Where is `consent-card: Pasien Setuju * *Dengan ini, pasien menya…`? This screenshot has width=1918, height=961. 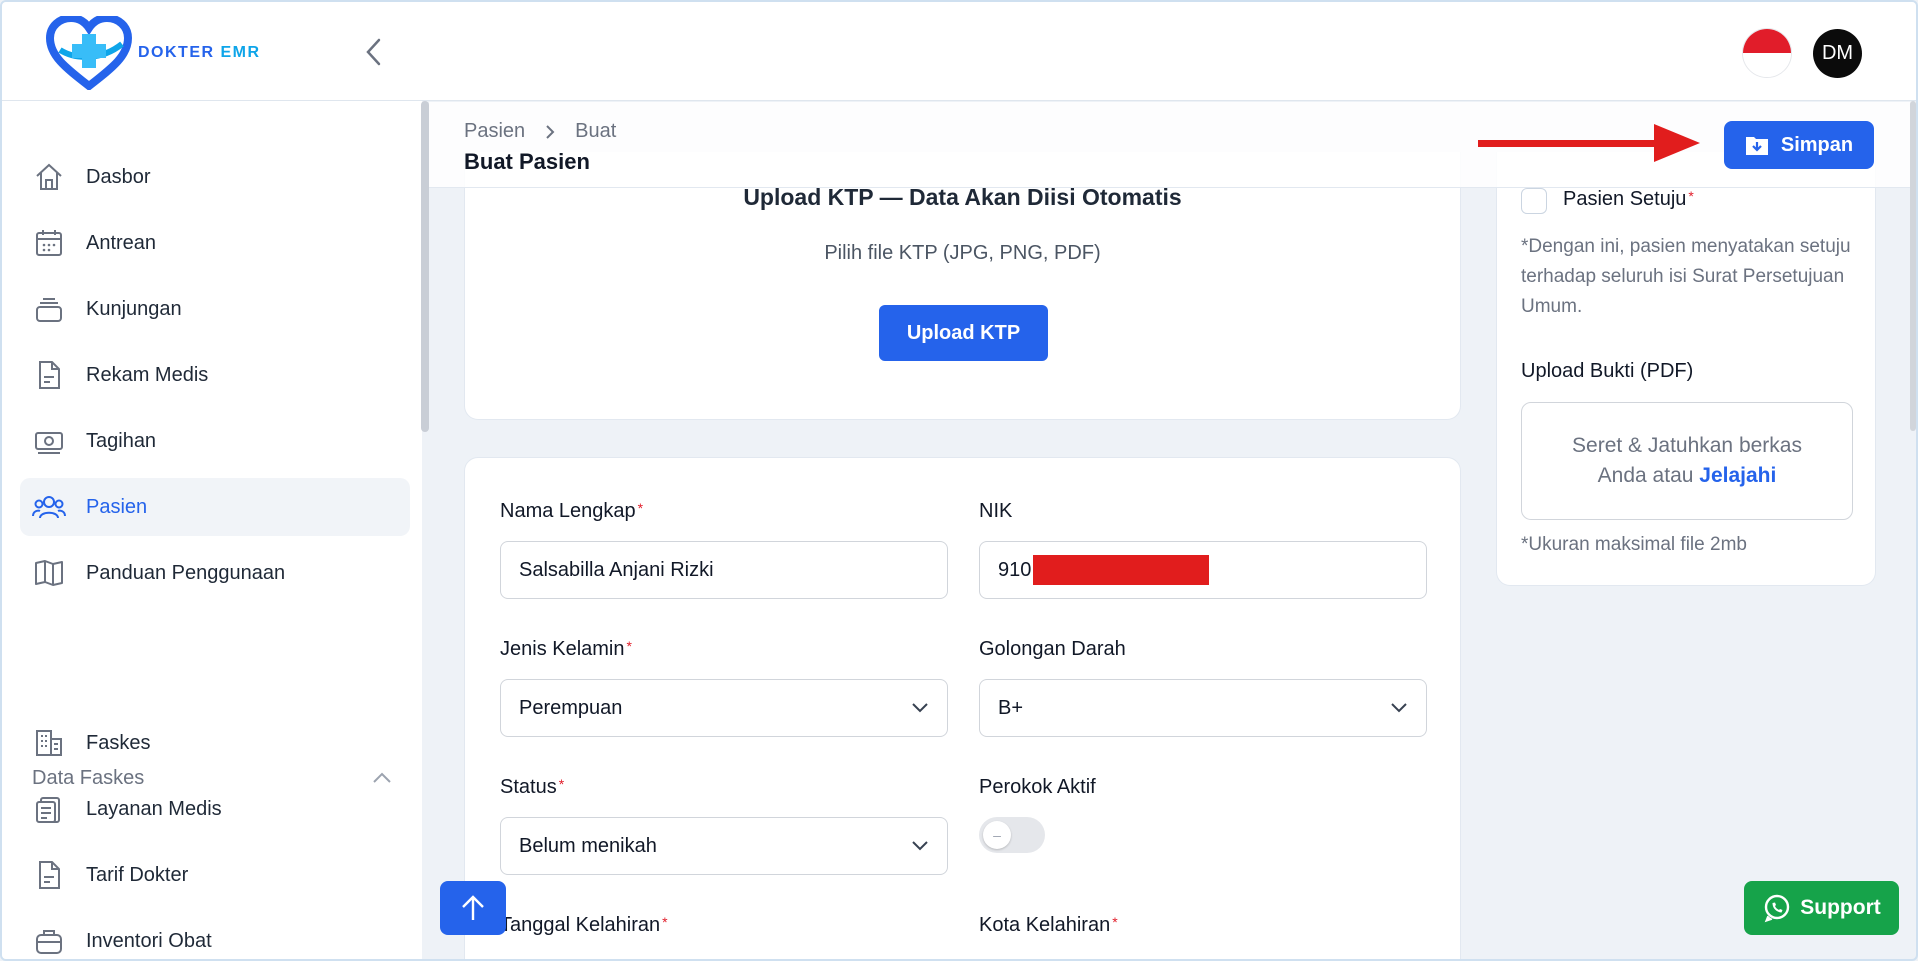 consent-card: Pasien Setuju * *Dengan ini, pasien menya… is located at coordinates (1686, 369).